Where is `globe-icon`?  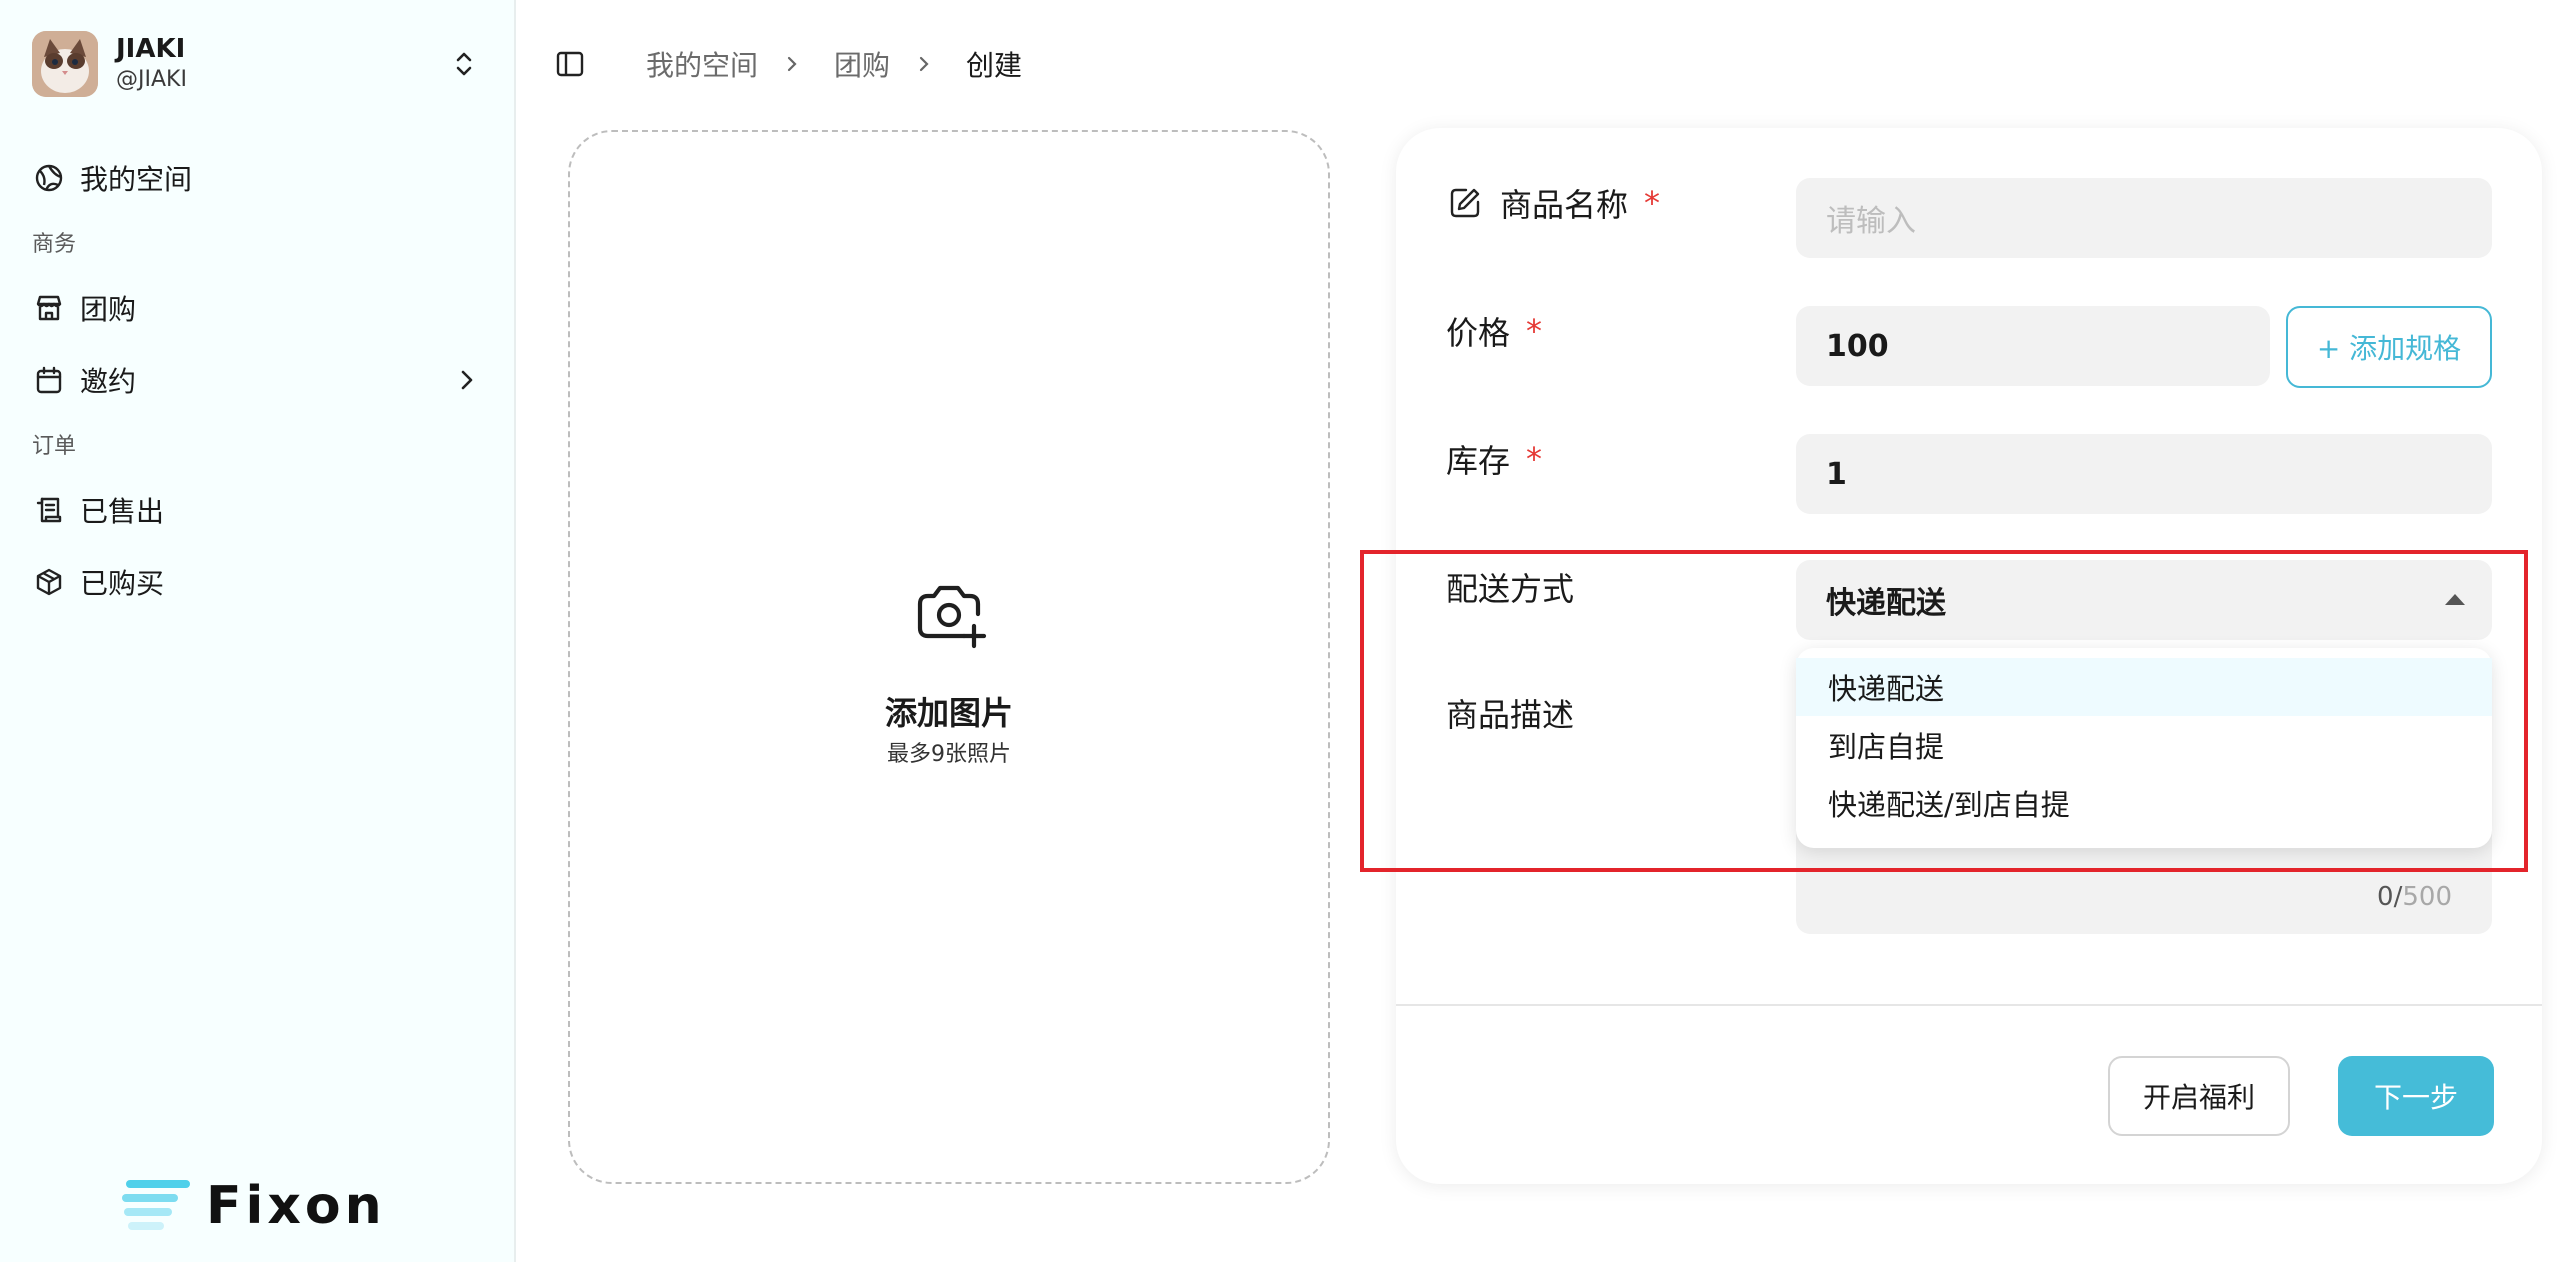
globe-icon is located at coordinates (49, 178).